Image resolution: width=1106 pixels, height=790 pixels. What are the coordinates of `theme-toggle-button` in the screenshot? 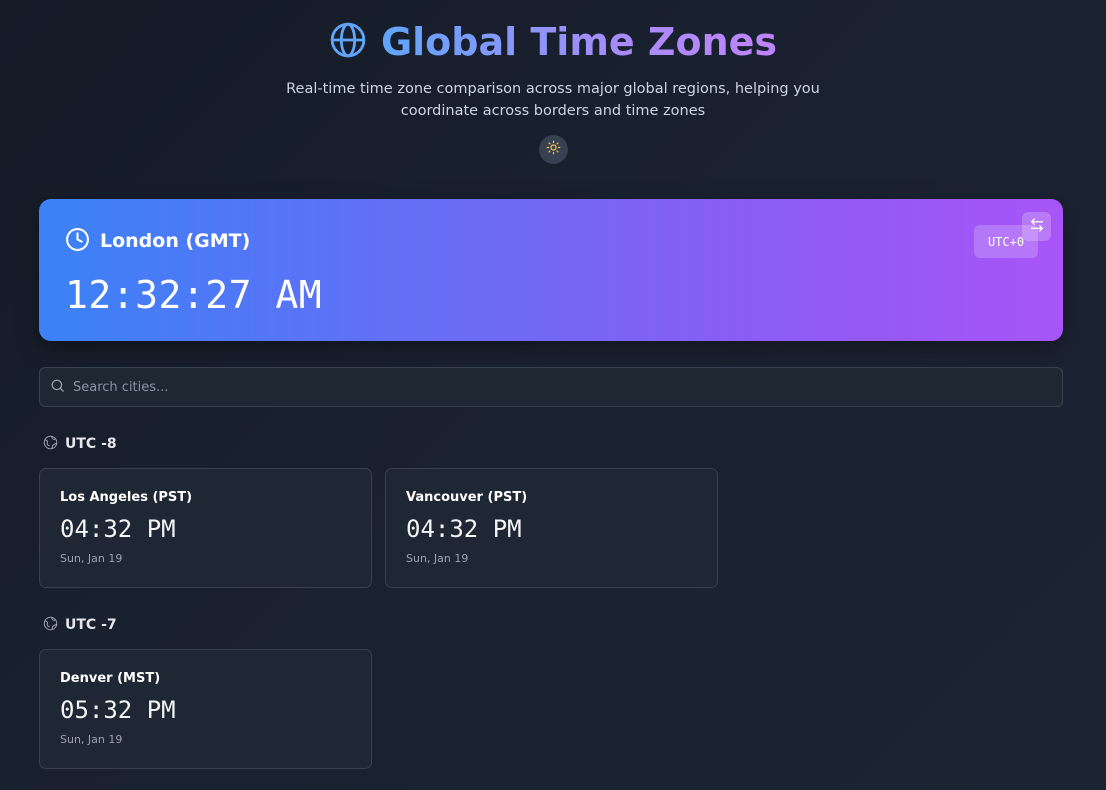 It's located at (553, 149).